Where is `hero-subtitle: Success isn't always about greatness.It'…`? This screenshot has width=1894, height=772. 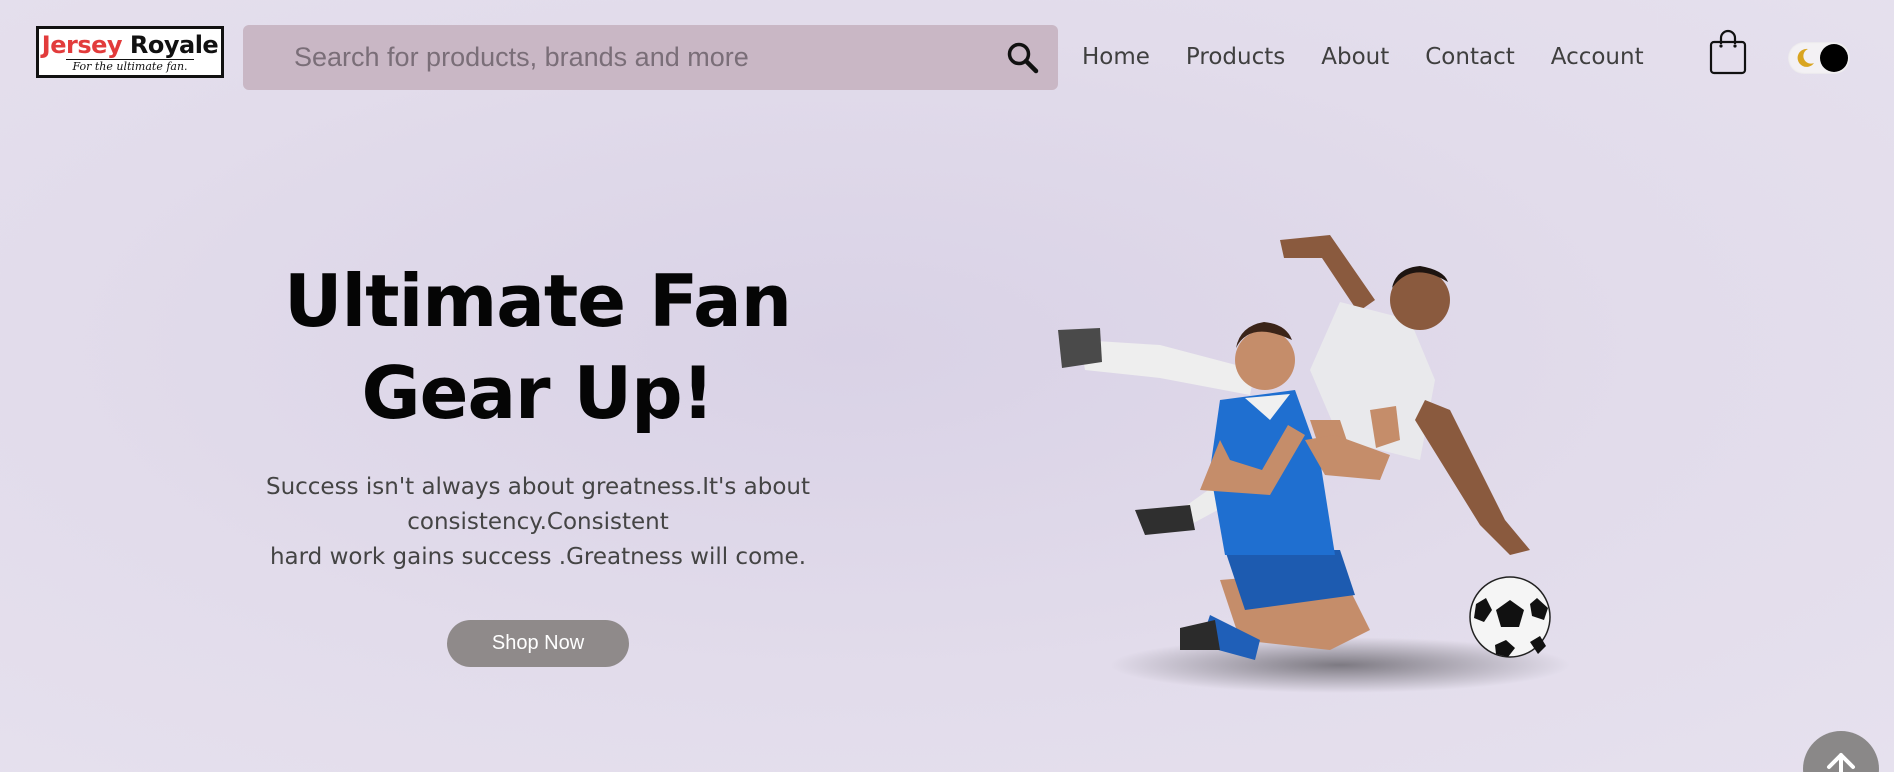
hero-subtitle: Success isn't always about greatness.It'… is located at coordinates (538, 522).